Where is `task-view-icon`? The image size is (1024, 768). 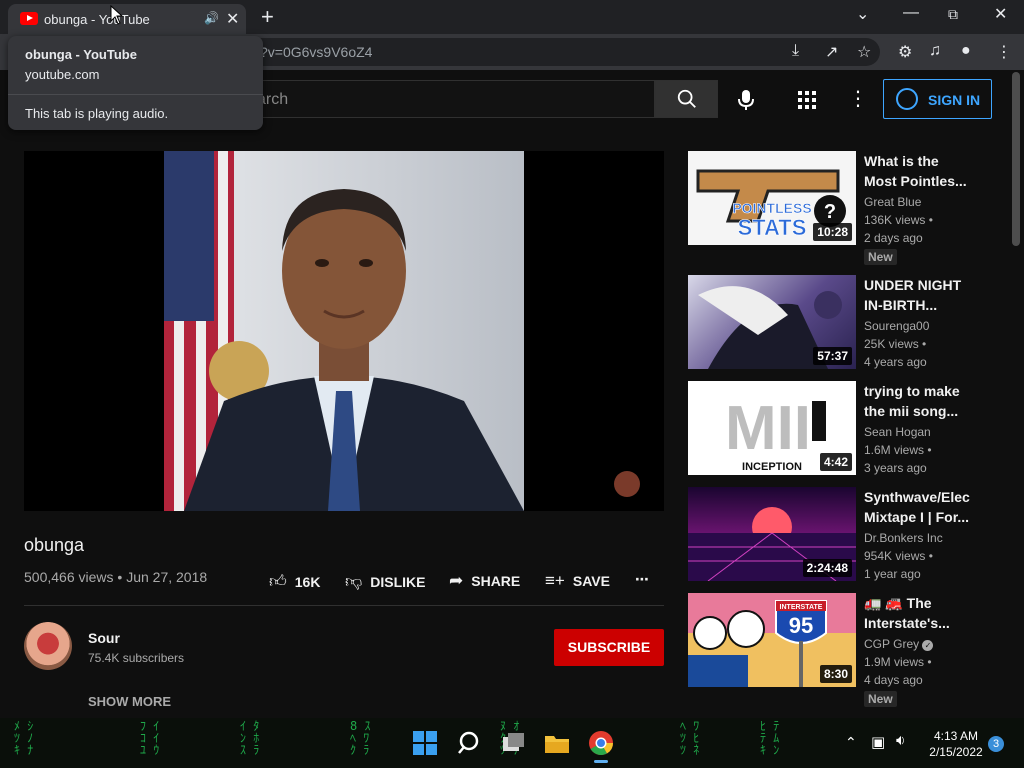
task-view-icon is located at coordinates (513, 742).